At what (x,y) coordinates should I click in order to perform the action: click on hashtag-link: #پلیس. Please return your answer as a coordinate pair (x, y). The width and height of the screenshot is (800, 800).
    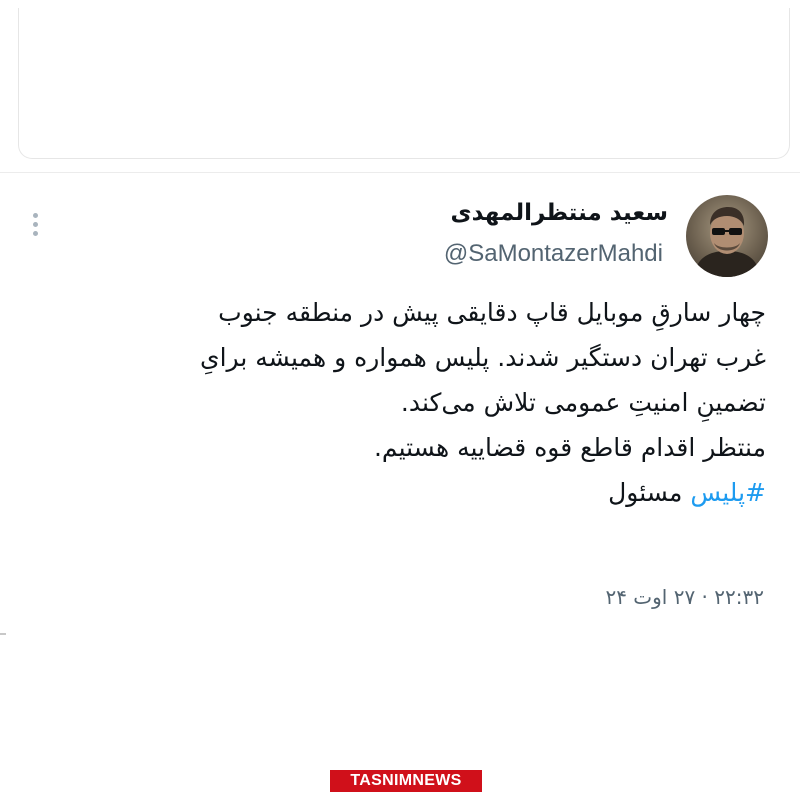
    Looking at the image, I should click on (728, 492).